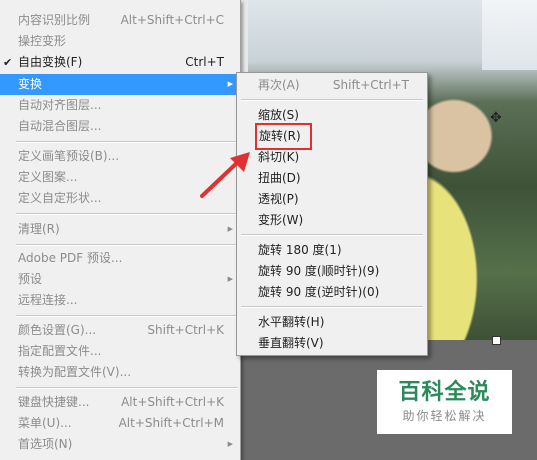 The image size is (537, 460). What do you see at coordinates (332, 199) in the screenshot?
I see `submenu-item-perspective: 透视(P)` at bounding box center [332, 199].